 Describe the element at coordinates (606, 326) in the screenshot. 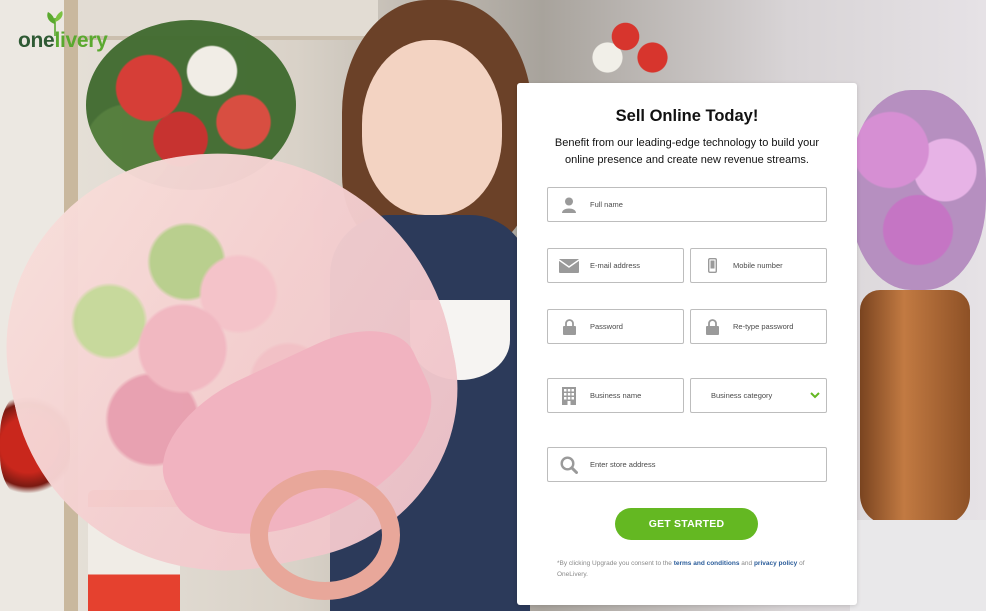

I see `password-placeholder: Password` at that location.